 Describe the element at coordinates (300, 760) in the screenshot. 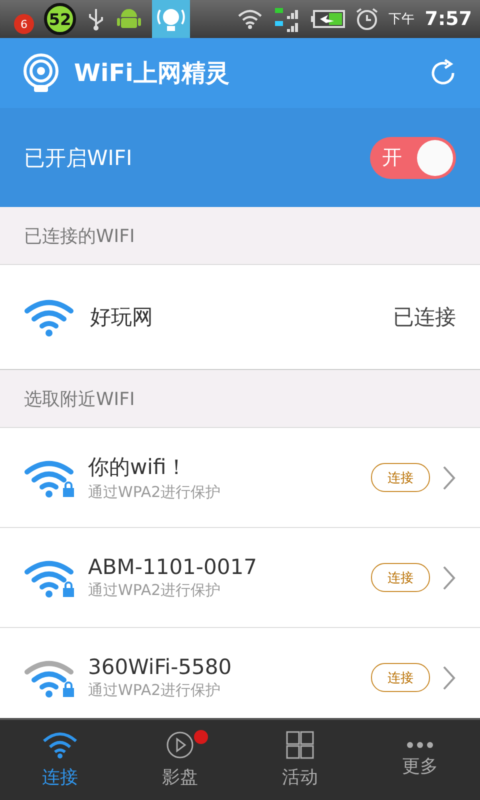

I see `nav-tab: 活动` at that location.